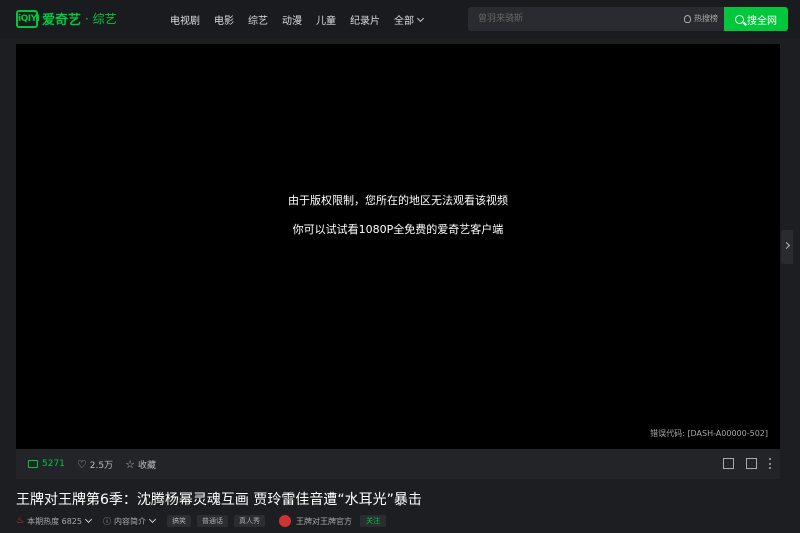 The height and width of the screenshot is (533, 800). Describe the element at coordinates (303, 19) in the screenshot. I see `main-nav: 电视剧 电影 综艺 动漫 儿童 纪录片 全部` at that location.